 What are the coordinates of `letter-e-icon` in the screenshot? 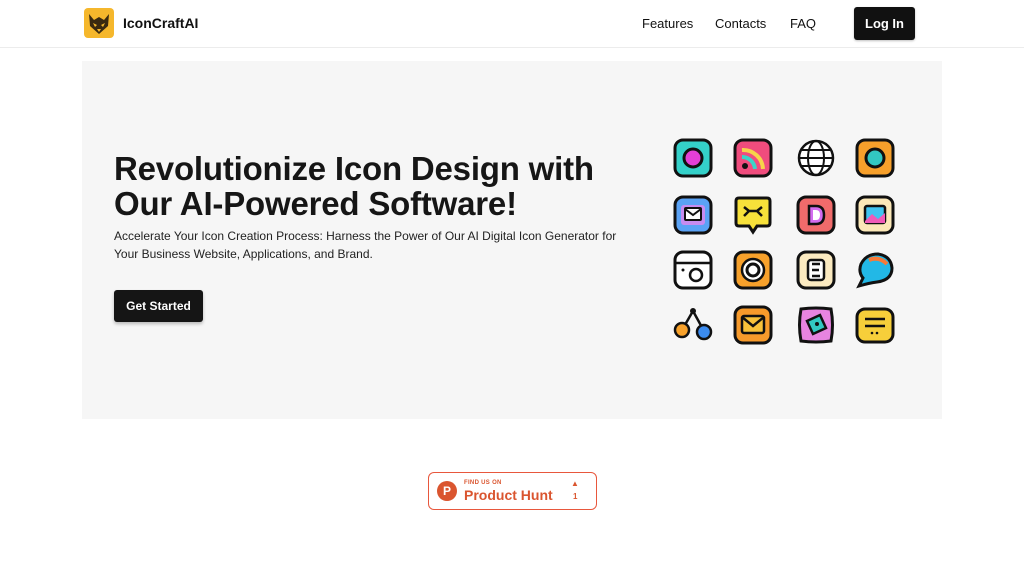 It's located at (816, 270).